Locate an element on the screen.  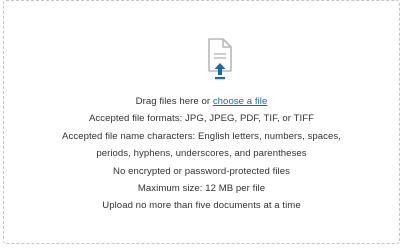
choose-file-link: choose a file is located at coordinates (240, 101).